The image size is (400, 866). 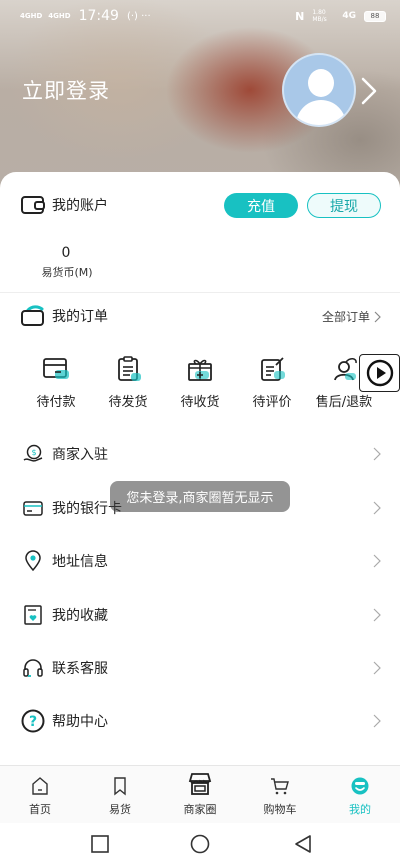 I want to click on tab-barter: 易货, so click(x=120, y=795).